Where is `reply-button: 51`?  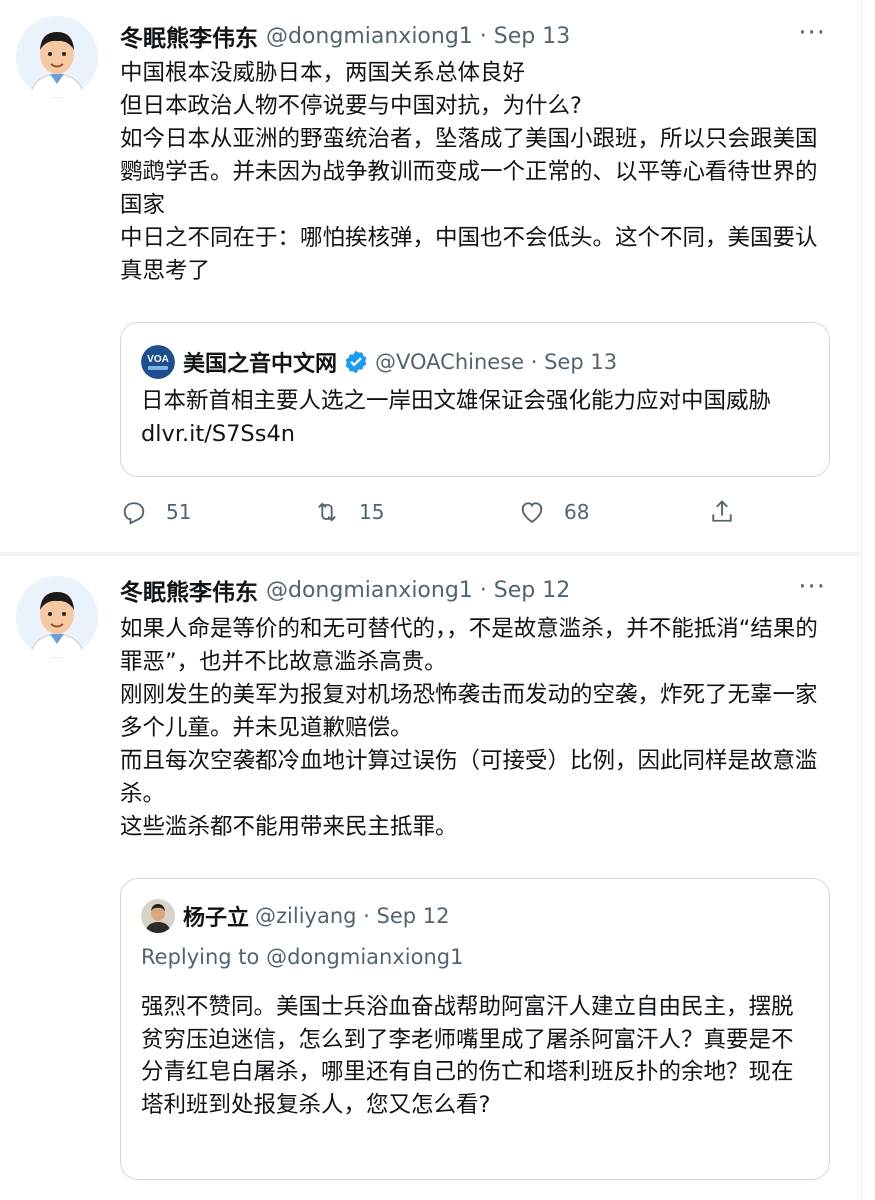 reply-button: 51 is located at coordinates (155, 512).